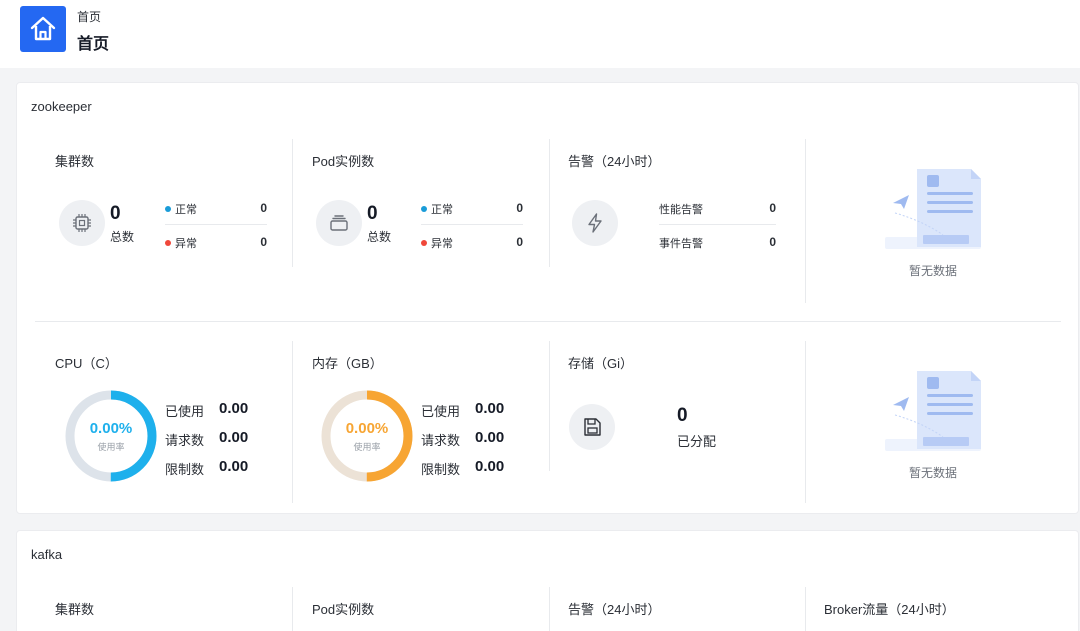  I want to click on cluster-normal-count: 0, so click(263, 208).